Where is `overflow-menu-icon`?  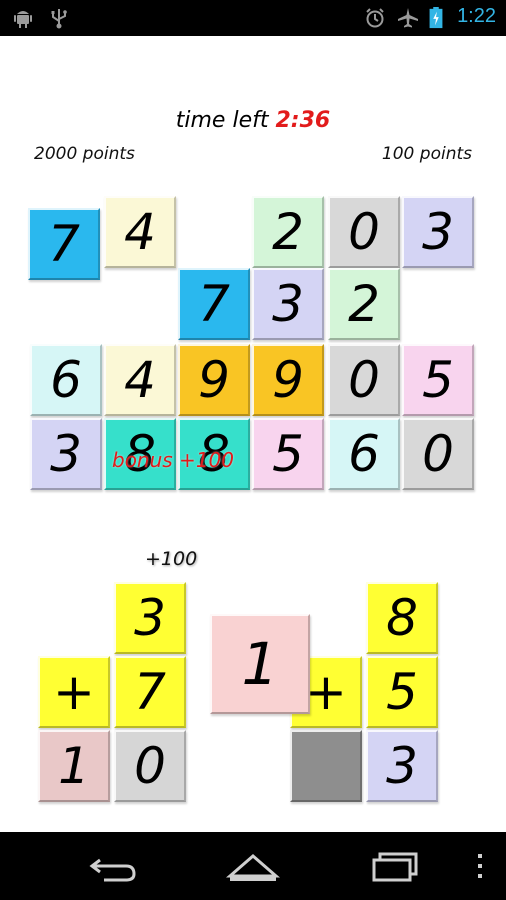
overflow-menu-icon is located at coordinates (480, 866).